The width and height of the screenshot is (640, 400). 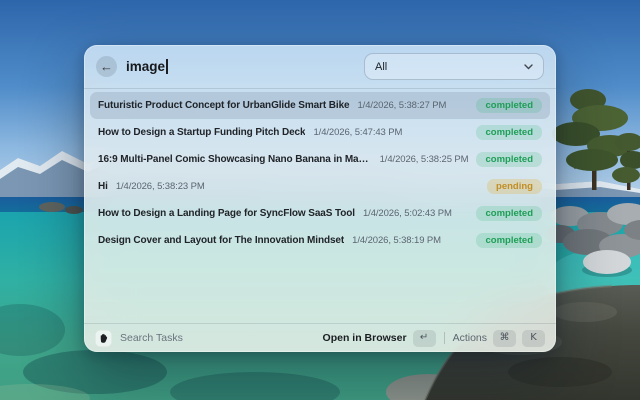 I want to click on task-timestamp: 1/4/2026, 5:38:23 PM, so click(x=160, y=186).